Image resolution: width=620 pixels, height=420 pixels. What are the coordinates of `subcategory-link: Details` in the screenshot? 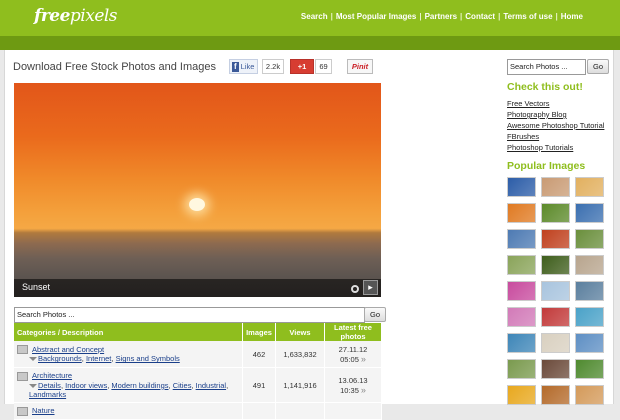 It's located at (49, 385).